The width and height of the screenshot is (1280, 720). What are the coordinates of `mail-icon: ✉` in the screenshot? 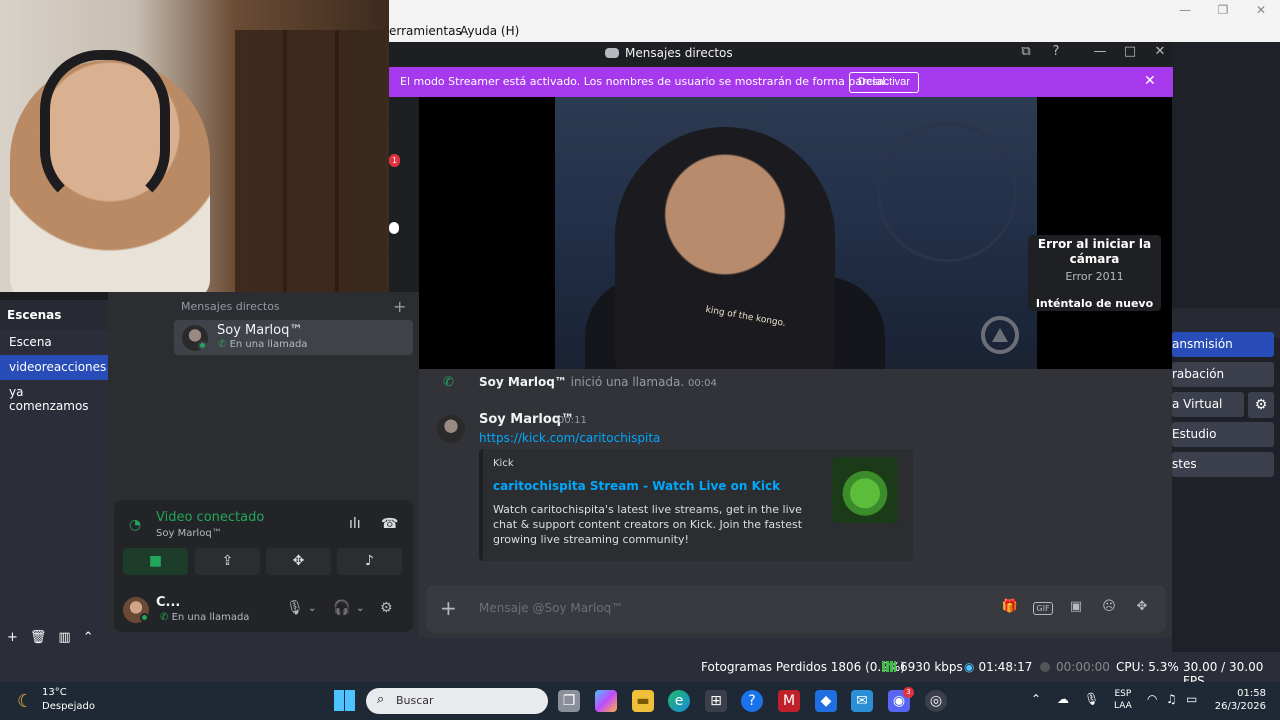 It's located at (862, 701).